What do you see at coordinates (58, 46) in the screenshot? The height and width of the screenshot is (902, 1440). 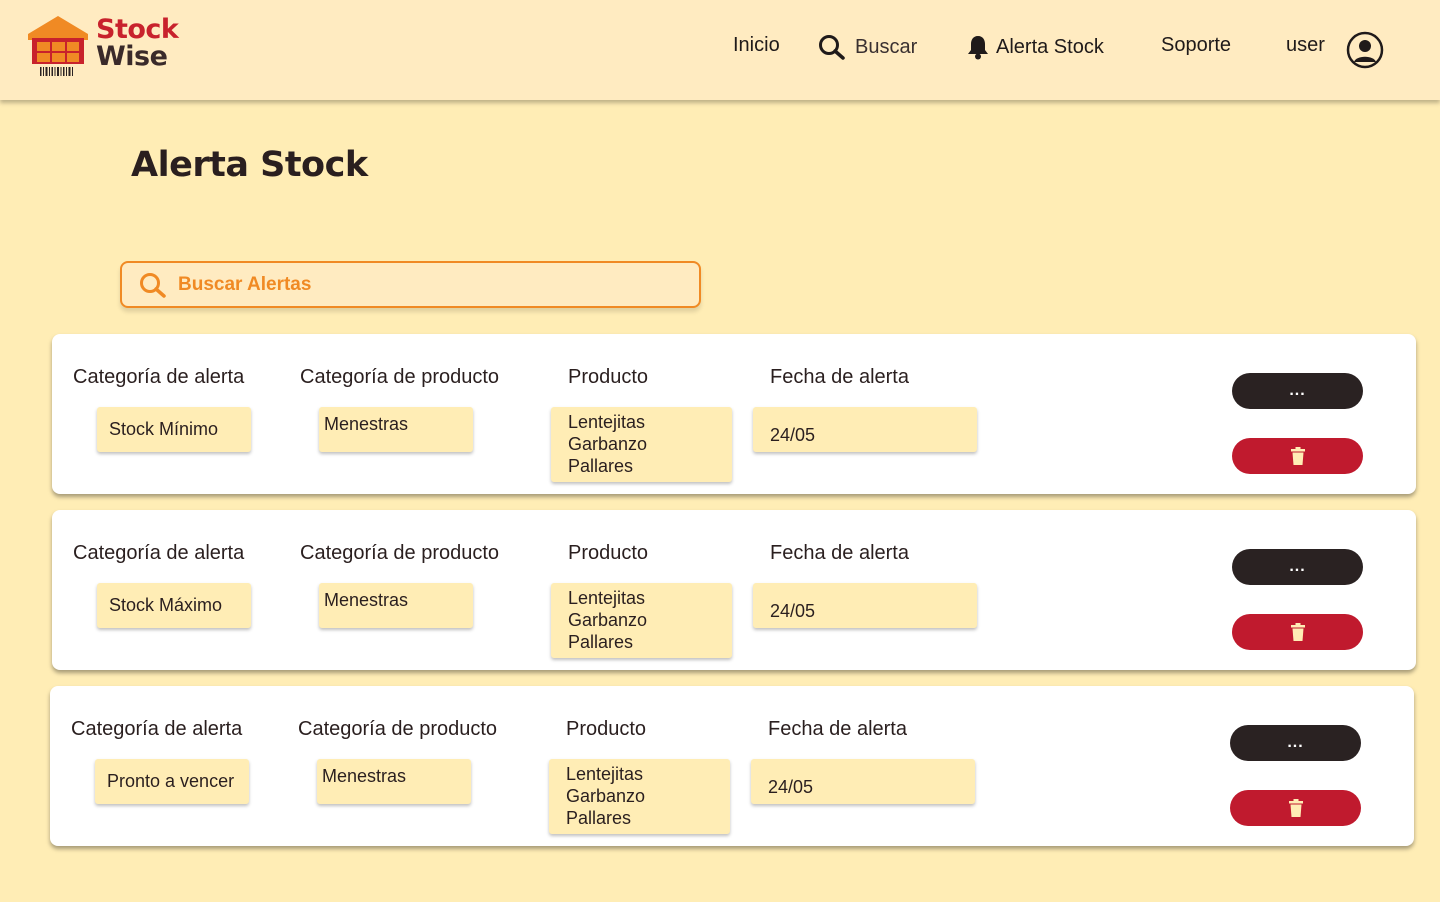 I see `warehouse-logo-icon` at bounding box center [58, 46].